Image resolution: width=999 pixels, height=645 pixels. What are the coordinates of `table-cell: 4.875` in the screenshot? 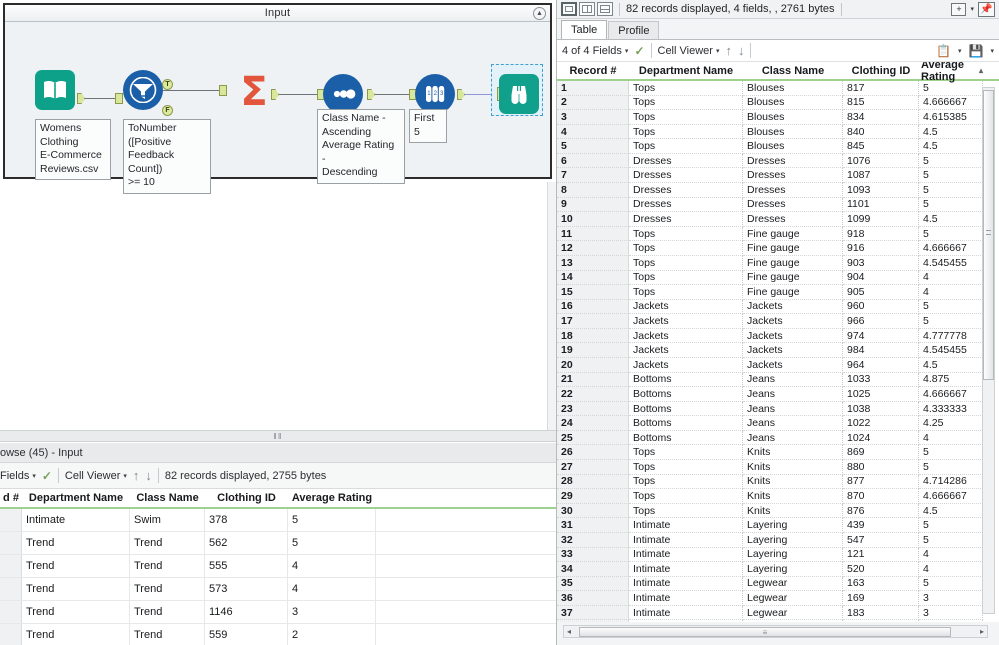 It's located at (951, 380).